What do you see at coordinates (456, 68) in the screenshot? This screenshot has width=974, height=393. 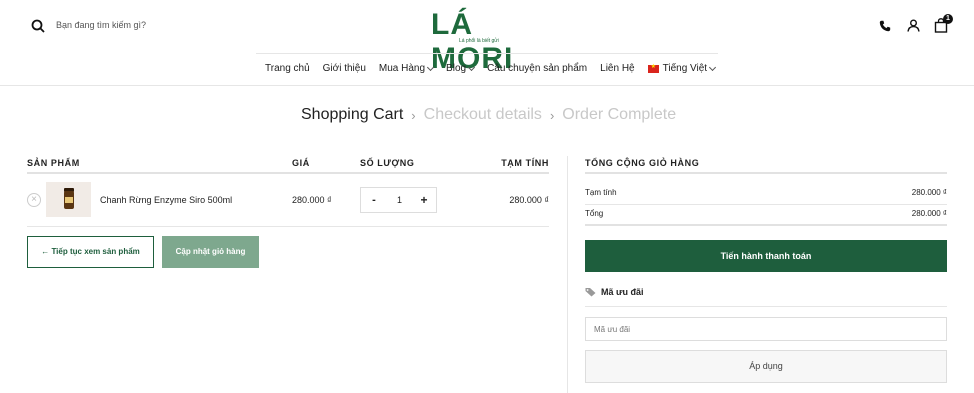 I see `nav-label: Blog` at bounding box center [456, 68].